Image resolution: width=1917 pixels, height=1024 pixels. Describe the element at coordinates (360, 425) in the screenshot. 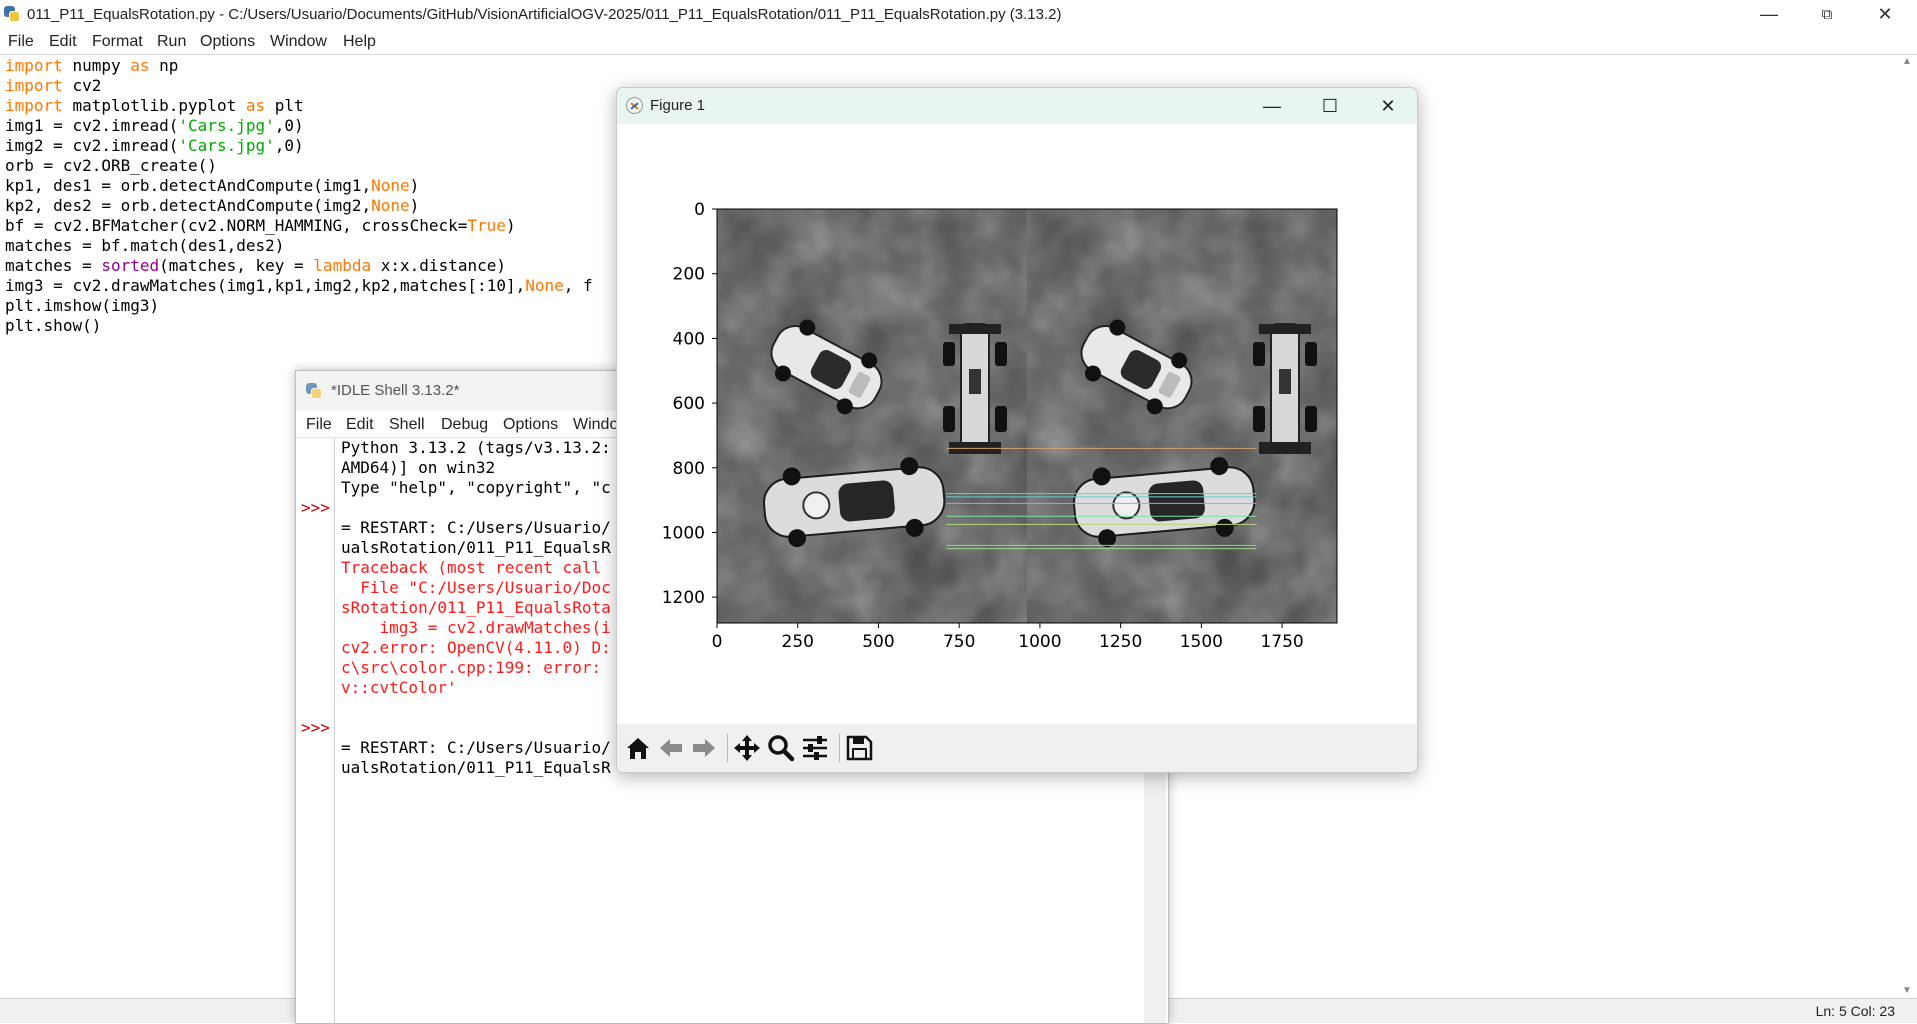

I see `shell-menu-edit: Edit` at that location.